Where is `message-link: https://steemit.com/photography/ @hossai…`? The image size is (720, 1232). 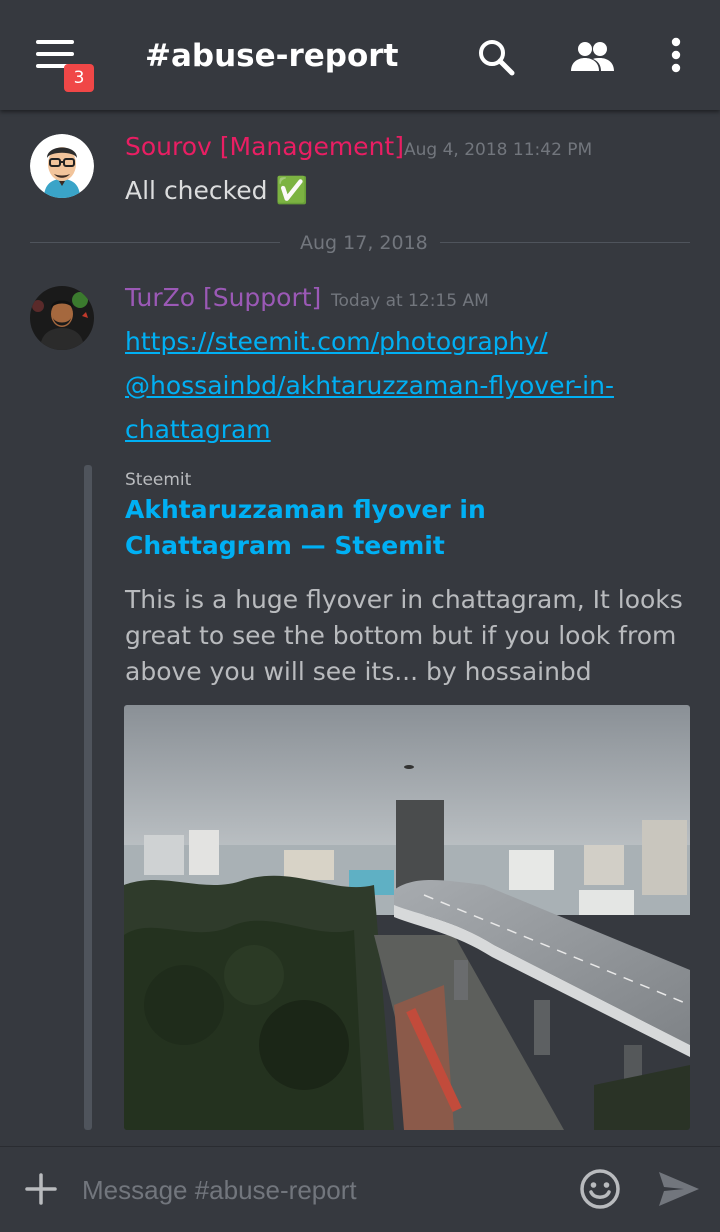 message-link: https://steemit.com/photography/ @hossai… is located at coordinates (369, 386).